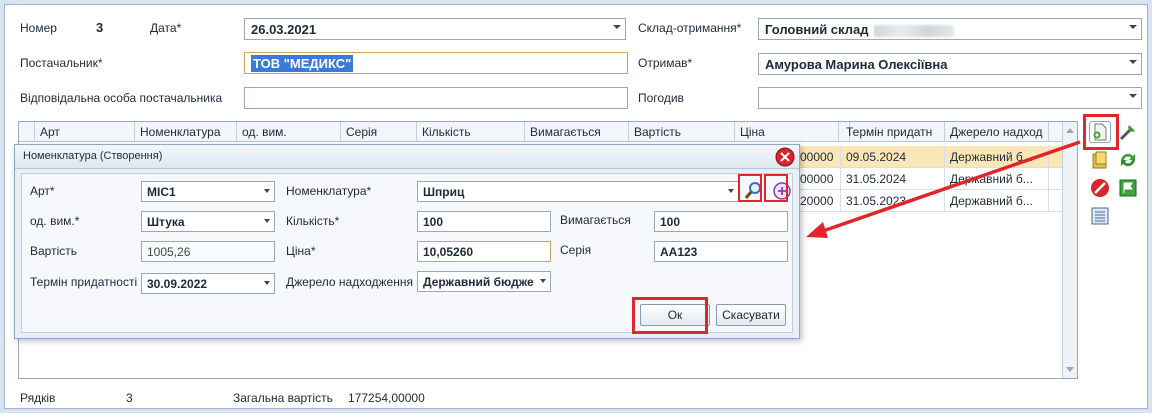 Image resolution: width=1152 pixels, height=413 pixels. What do you see at coordinates (943, 189) in the screenshot?
I see `annotation-arrow` at bounding box center [943, 189].